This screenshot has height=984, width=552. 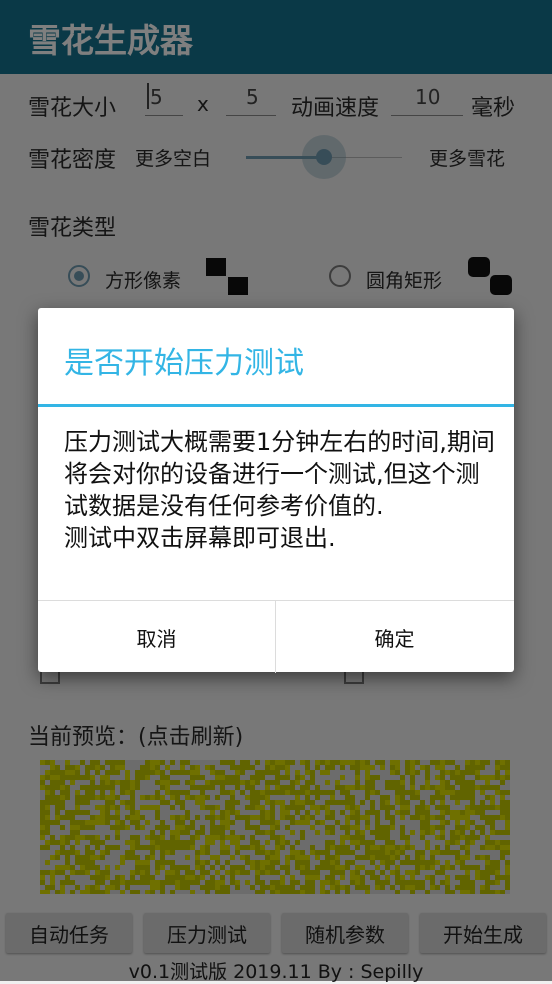 What do you see at coordinates (156, 637) in the screenshot?
I see `cancel-button: 取消` at bounding box center [156, 637].